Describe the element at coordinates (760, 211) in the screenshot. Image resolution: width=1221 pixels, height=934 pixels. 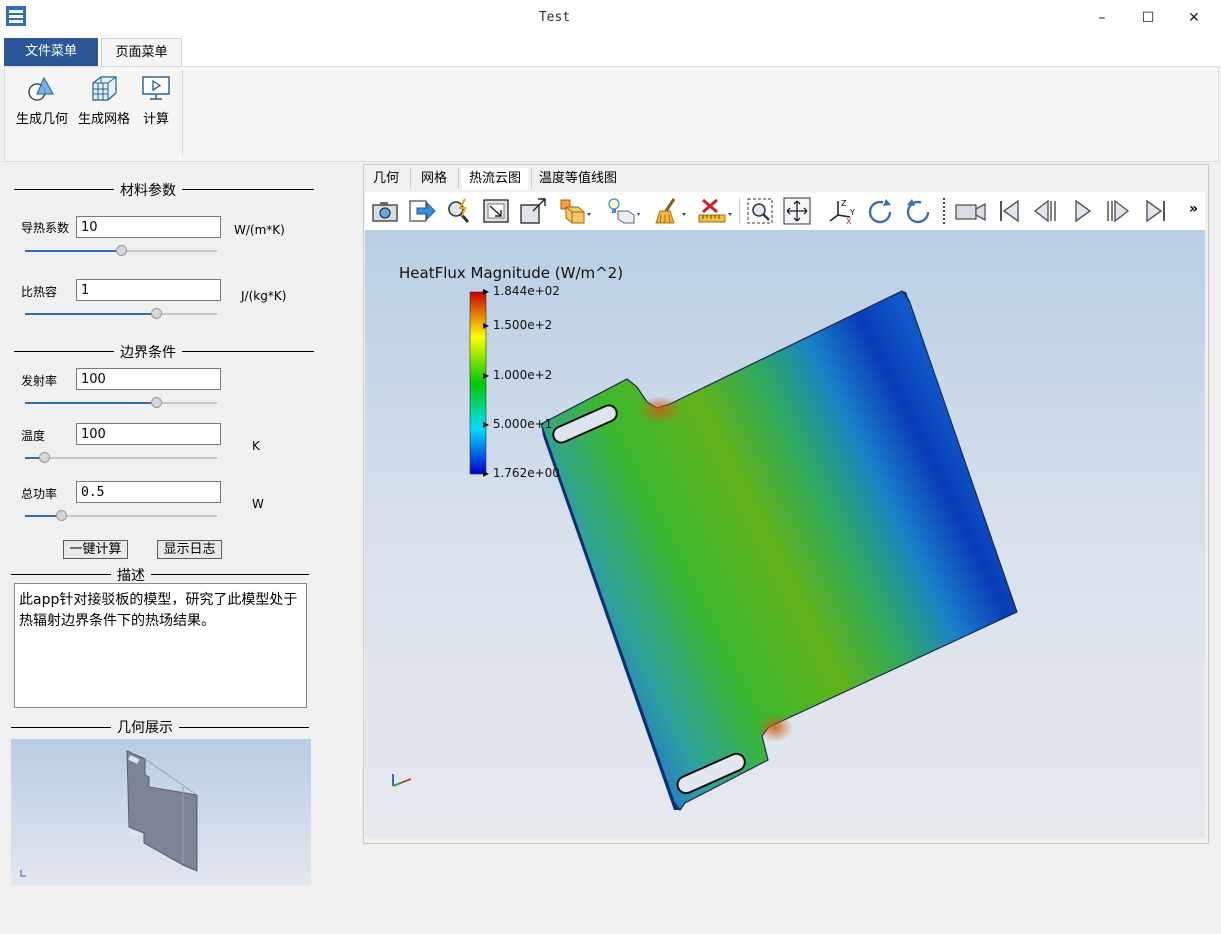
I see `zoom-region-icon` at that location.